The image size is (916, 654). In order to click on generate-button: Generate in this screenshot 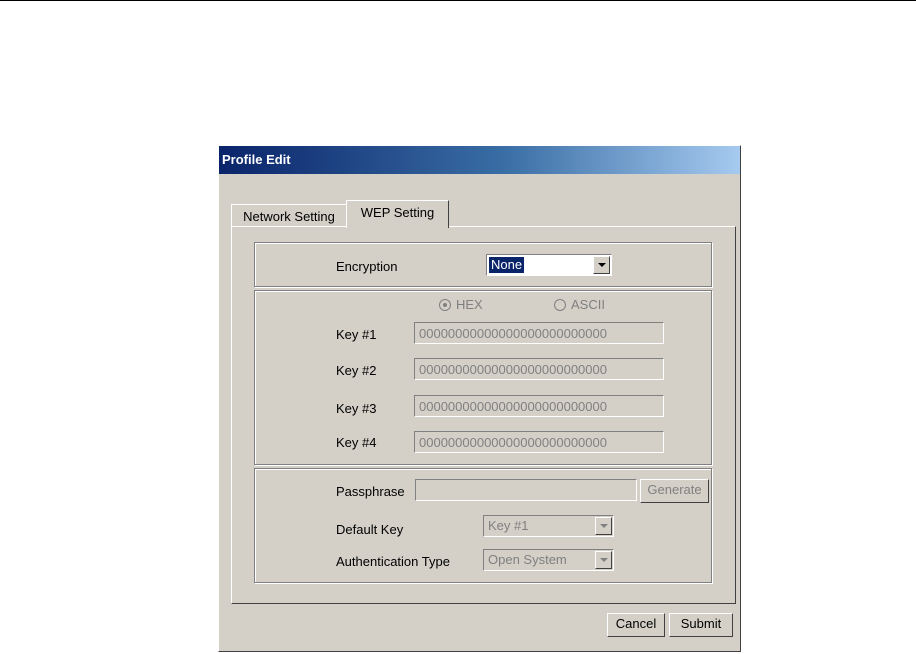, I will do `click(674, 491)`.